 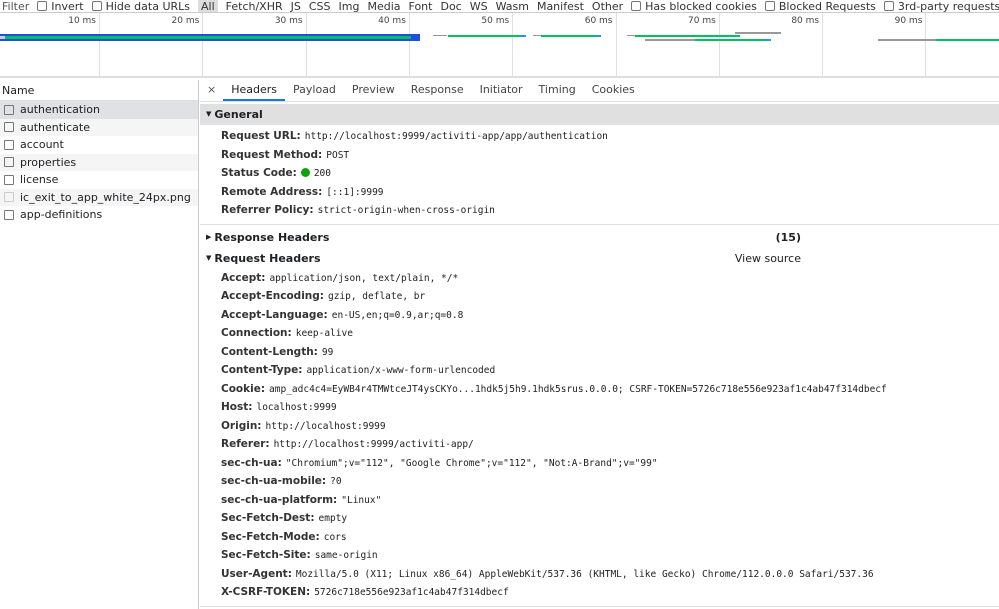 I want to click on header-row: Accept: application/json, text/plain, */*, so click(x=599, y=278).